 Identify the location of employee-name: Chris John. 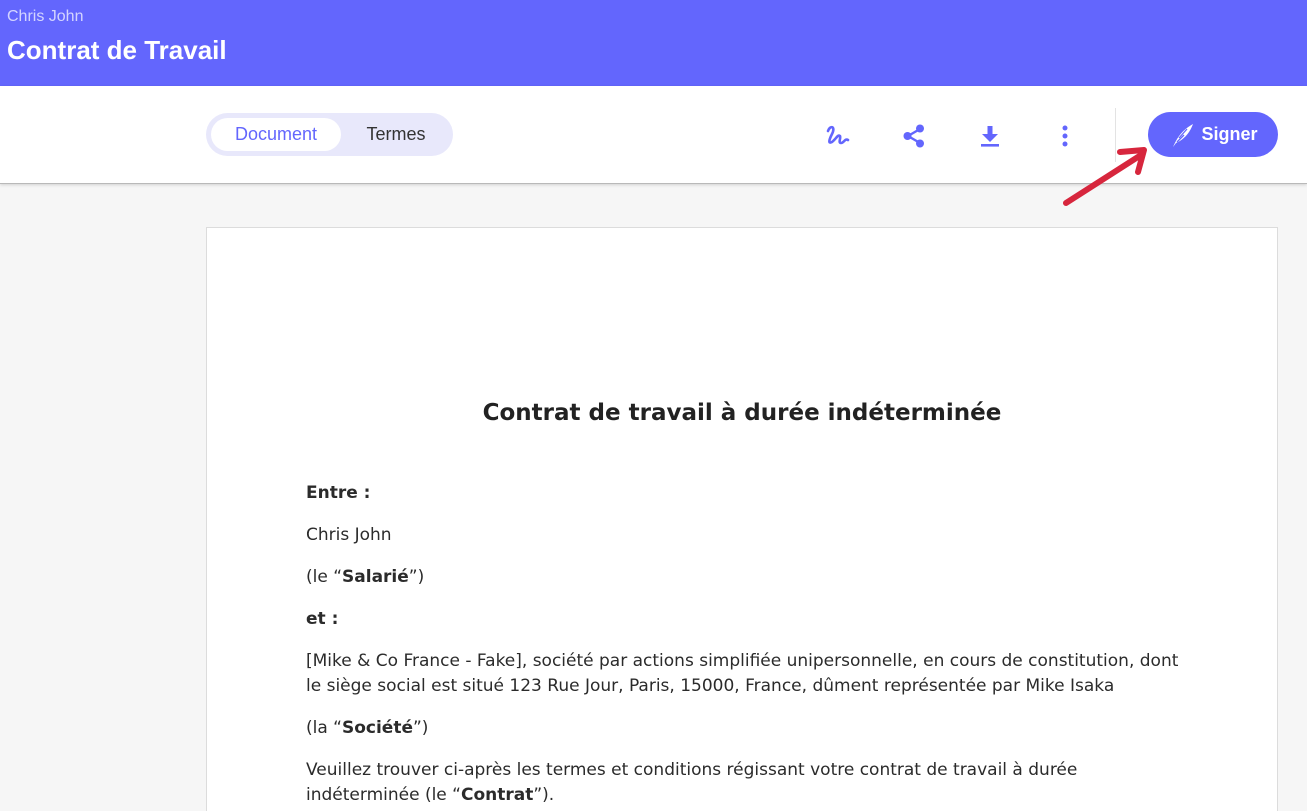
(349, 535).